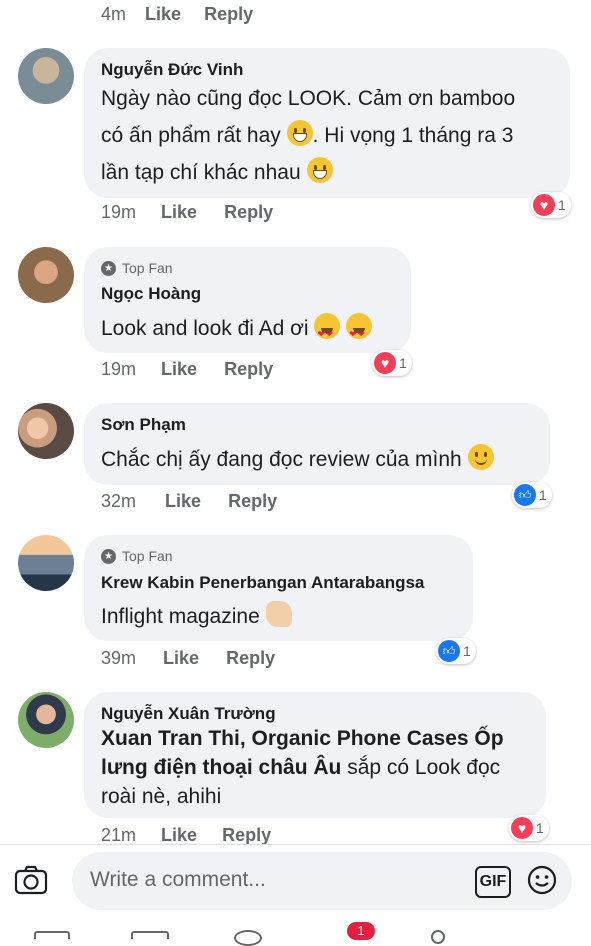 This screenshot has width=591, height=946. I want to click on comment-line-text: . Hi vọng 1 tháng ra 3, so click(413, 135).